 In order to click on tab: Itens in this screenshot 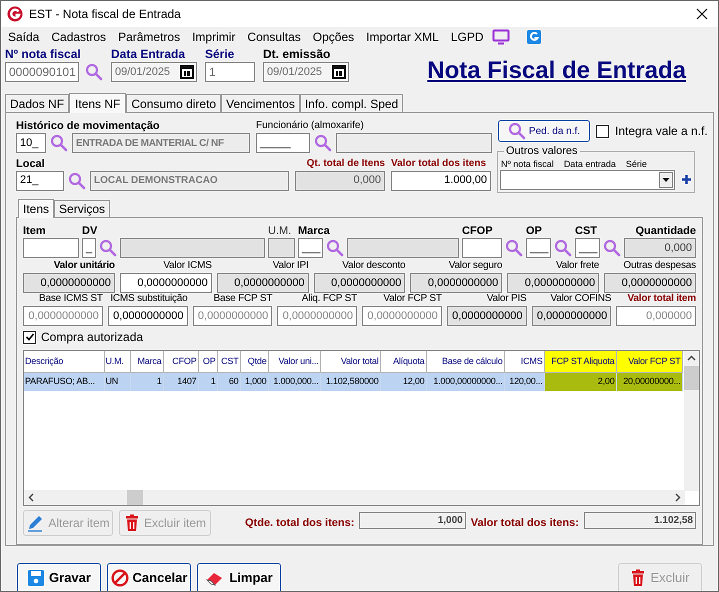, I will do `click(36, 208)`.